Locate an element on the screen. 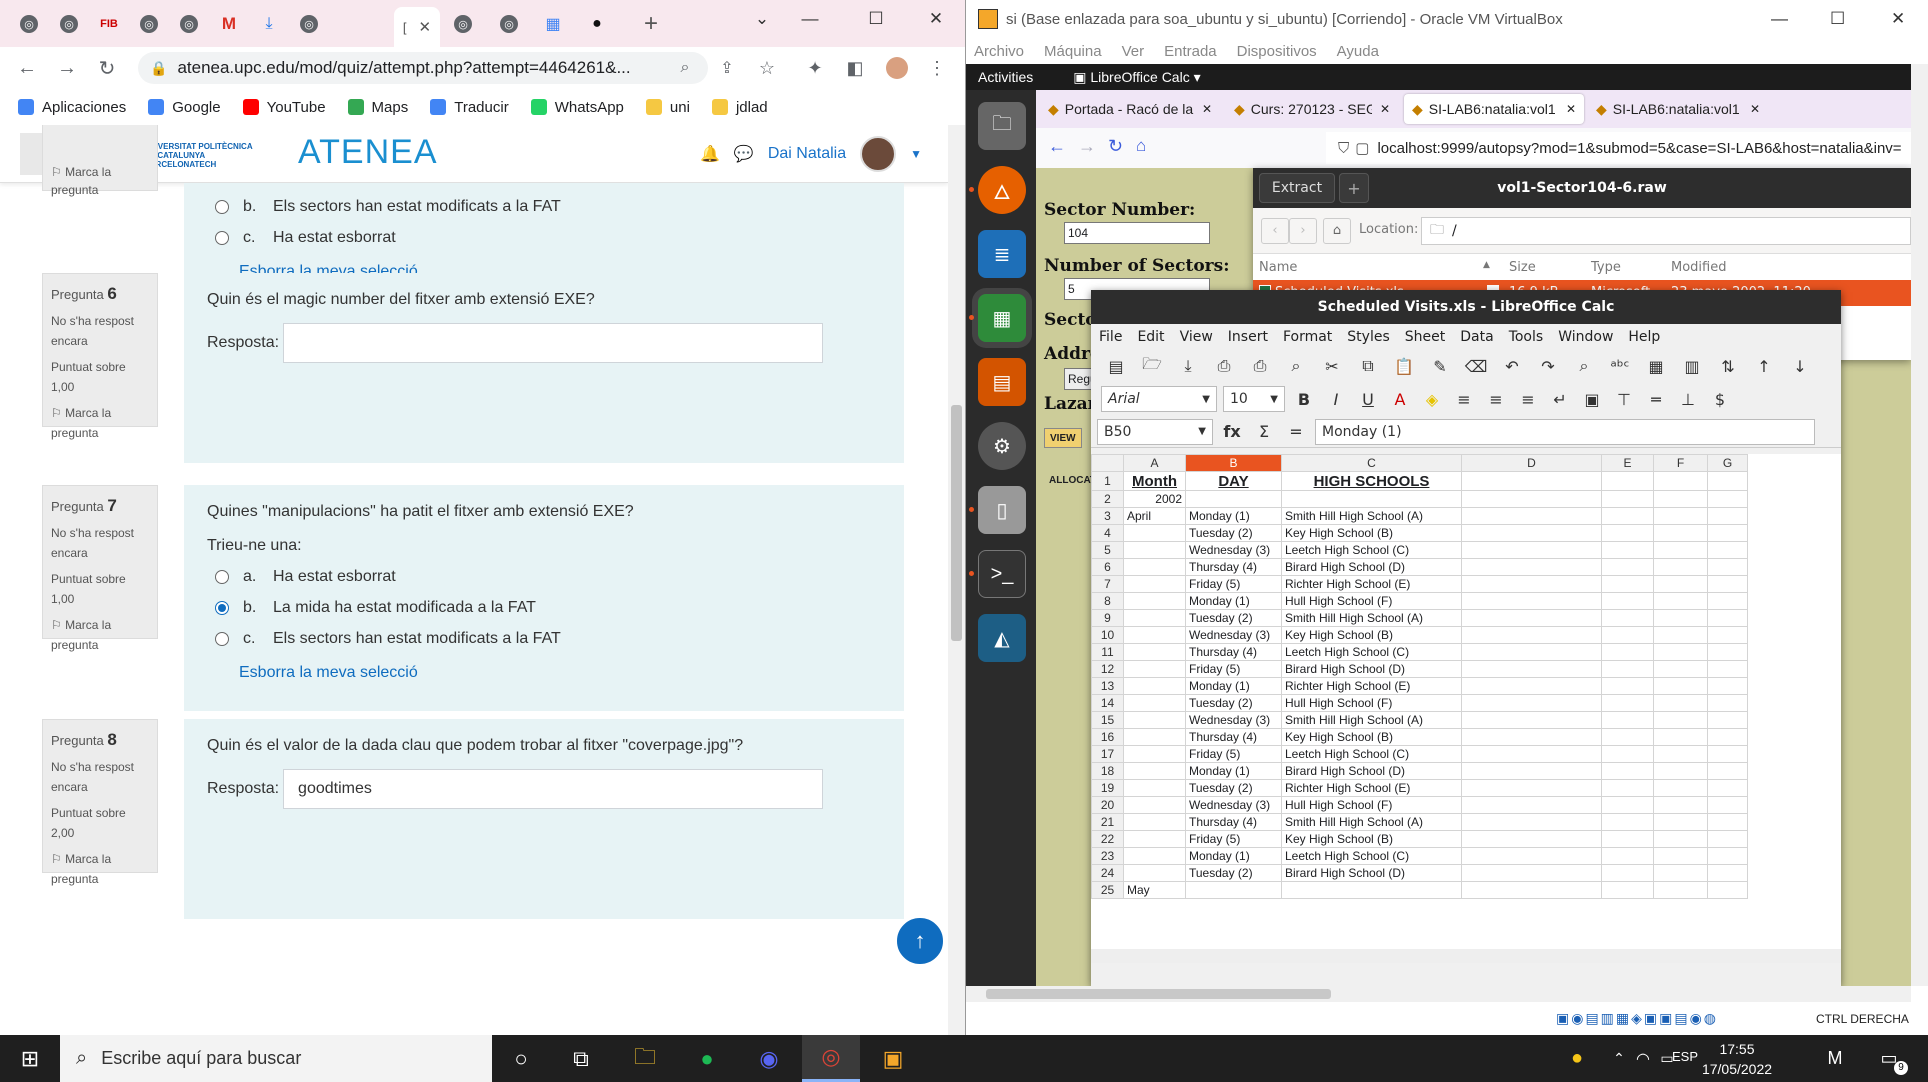 The image size is (1928, 1082). cell-school: Hull High School (F) is located at coordinates (1371, 805).